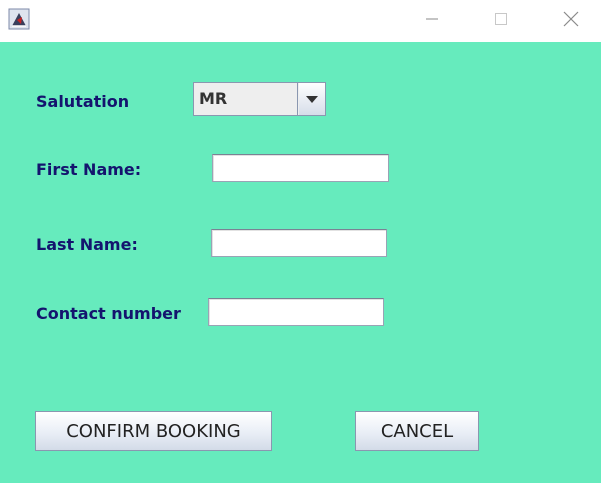 The height and width of the screenshot is (483, 601). What do you see at coordinates (296, 312) in the screenshot?
I see `contact-number-field` at bounding box center [296, 312].